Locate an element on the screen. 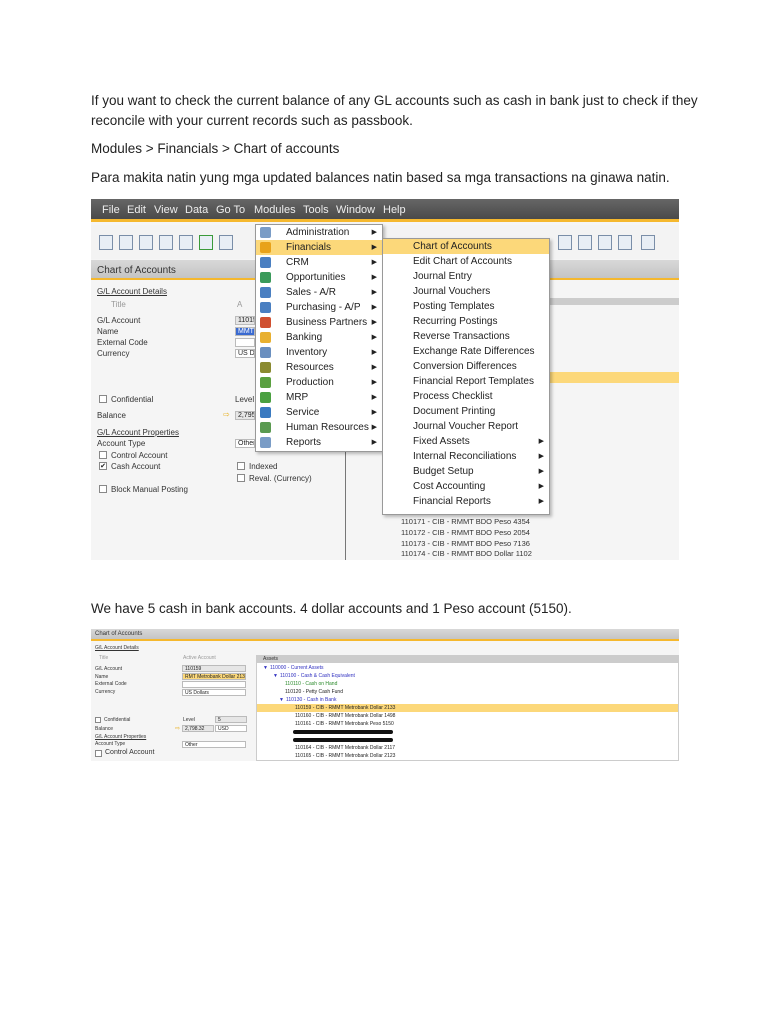 The image size is (768, 1024). currency-select: US Do is located at coordinates (245, 353).